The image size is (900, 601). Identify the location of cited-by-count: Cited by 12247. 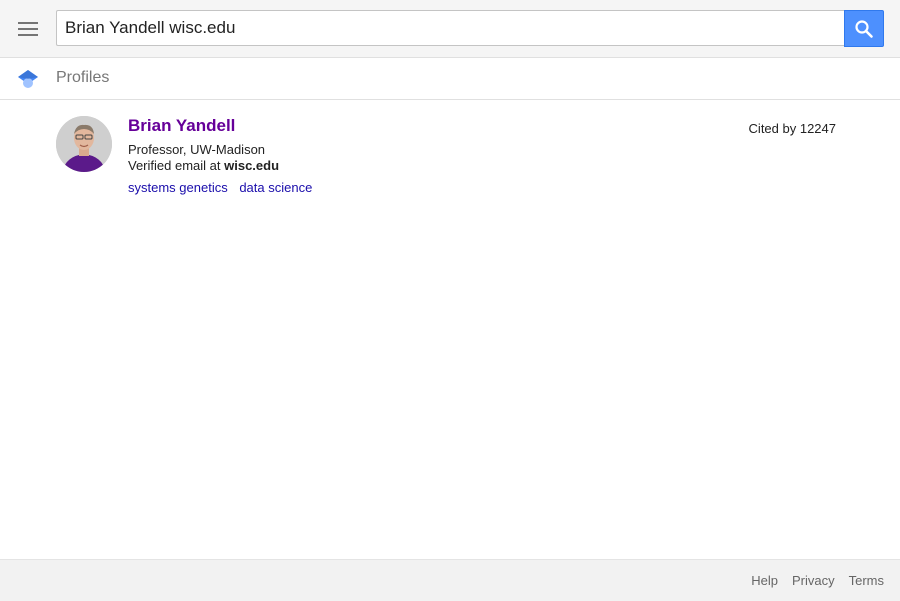
(792, 128).